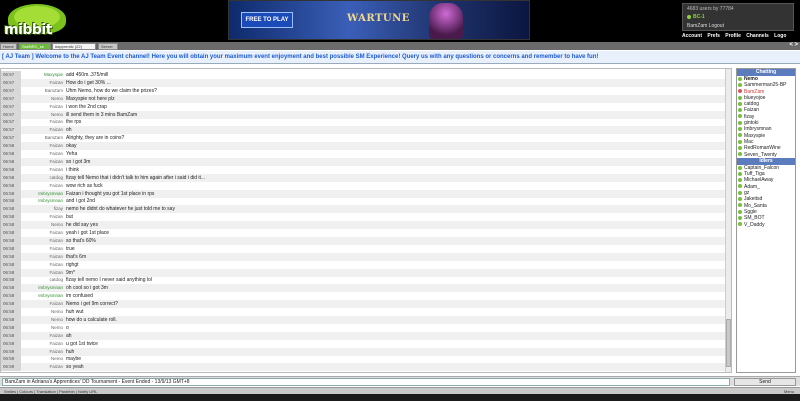 This screenshot has width=800, height=401. What do you see at coordinates (363, 319) in the screenshot?
I see `chat-row: 06:58 Nemo how do u calculate roll.` at bounding box center [363, 319].